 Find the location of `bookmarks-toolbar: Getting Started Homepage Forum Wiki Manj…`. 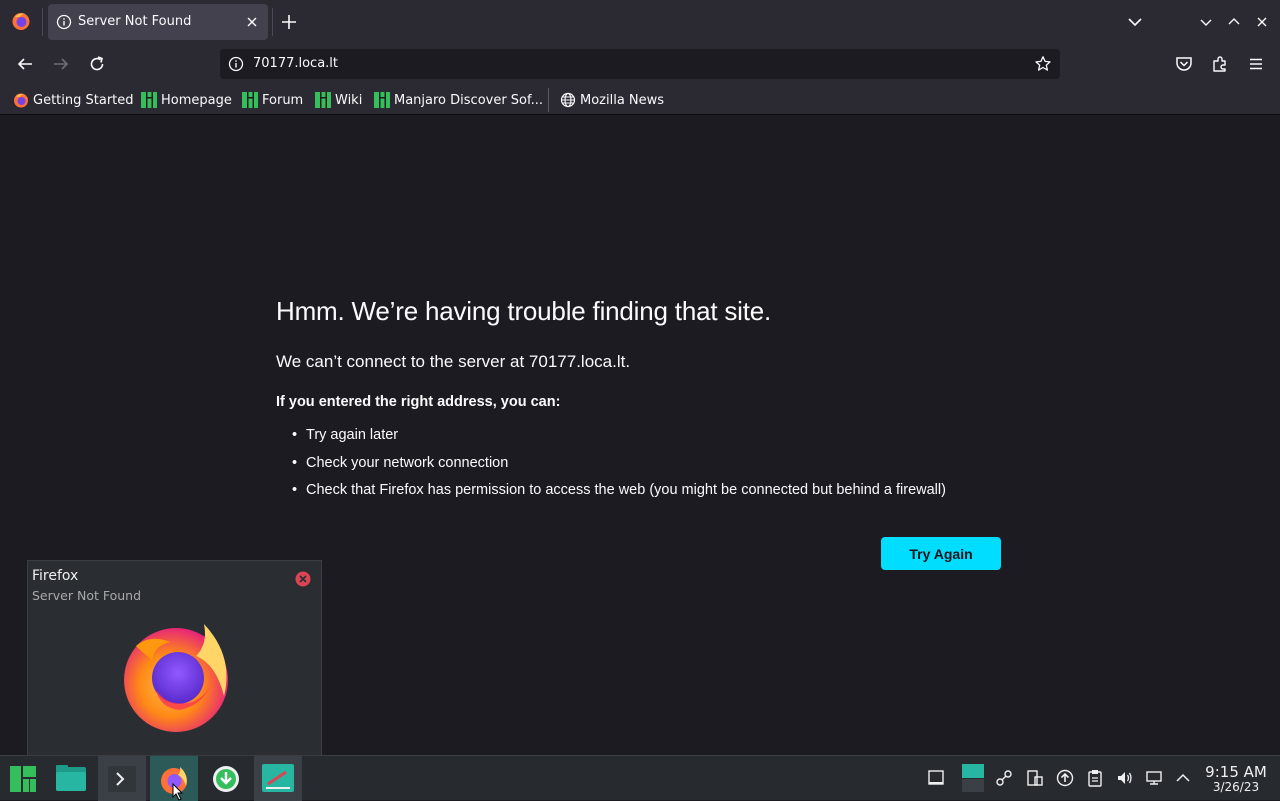

bookmarks-toolbar: Getting Started Homepage Forum Wiki Manj… is located at coordinates (640, 99).